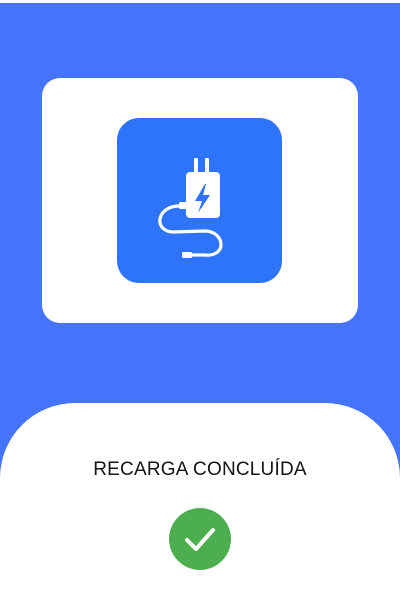  I want to click on top-strip, so click(200, 1).